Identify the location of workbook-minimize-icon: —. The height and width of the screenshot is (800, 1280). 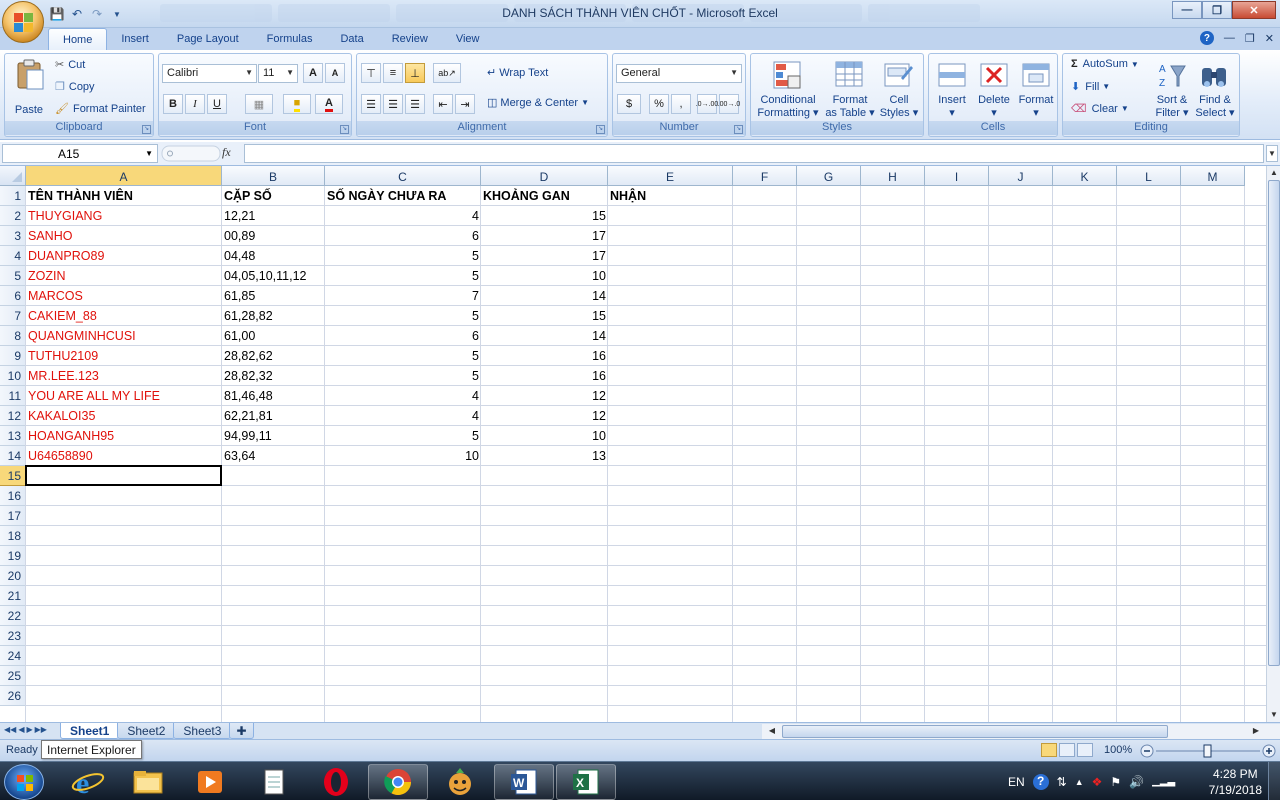
(1229, 38).